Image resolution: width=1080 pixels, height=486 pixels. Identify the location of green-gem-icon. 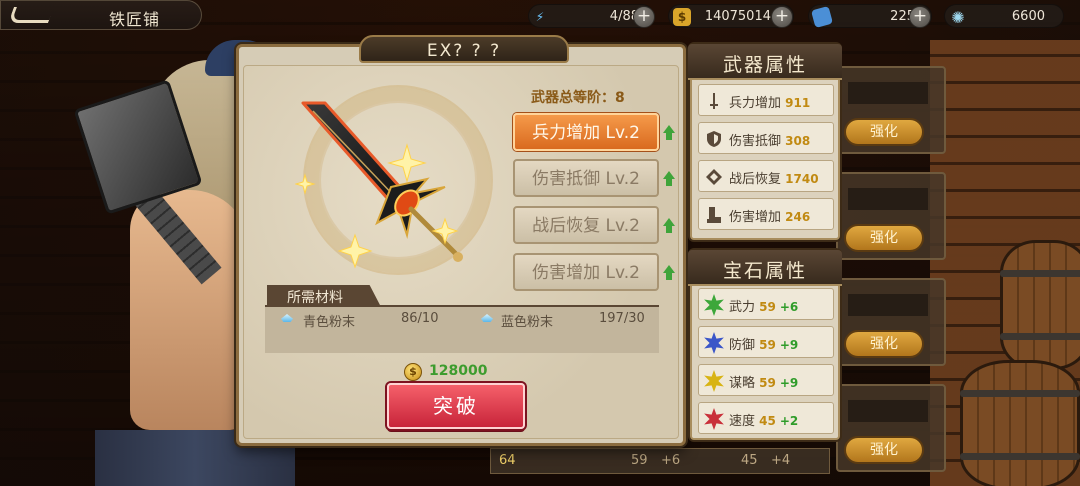
(714, 305).